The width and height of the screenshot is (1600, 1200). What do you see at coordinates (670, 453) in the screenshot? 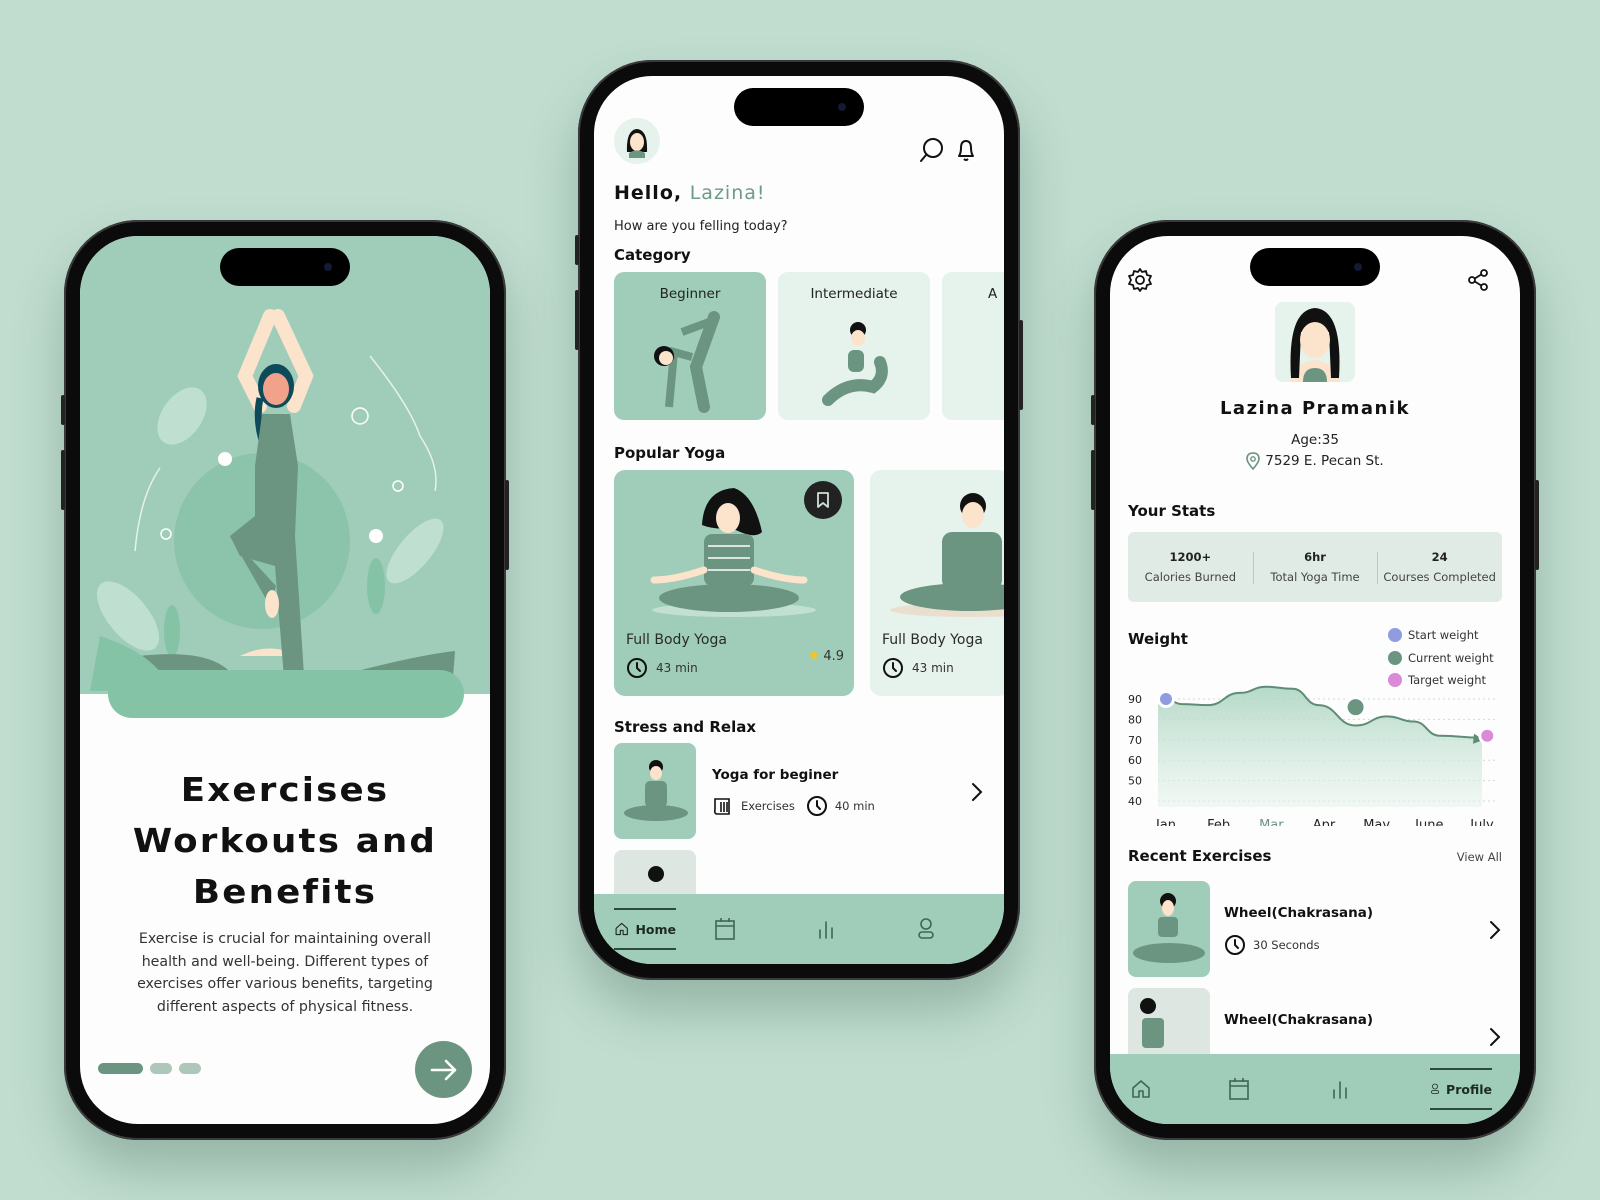
I see `popular-yoga-title: Popular Yoga` at bounding box center [670, 453].